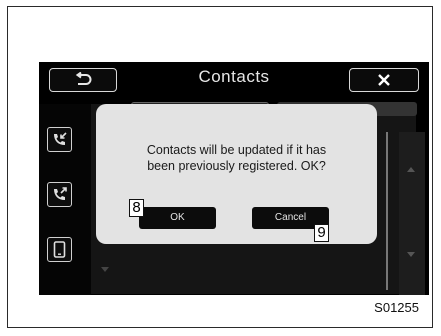  I want to click on sidebar-item-outgoing-calls, so click(59, 194).